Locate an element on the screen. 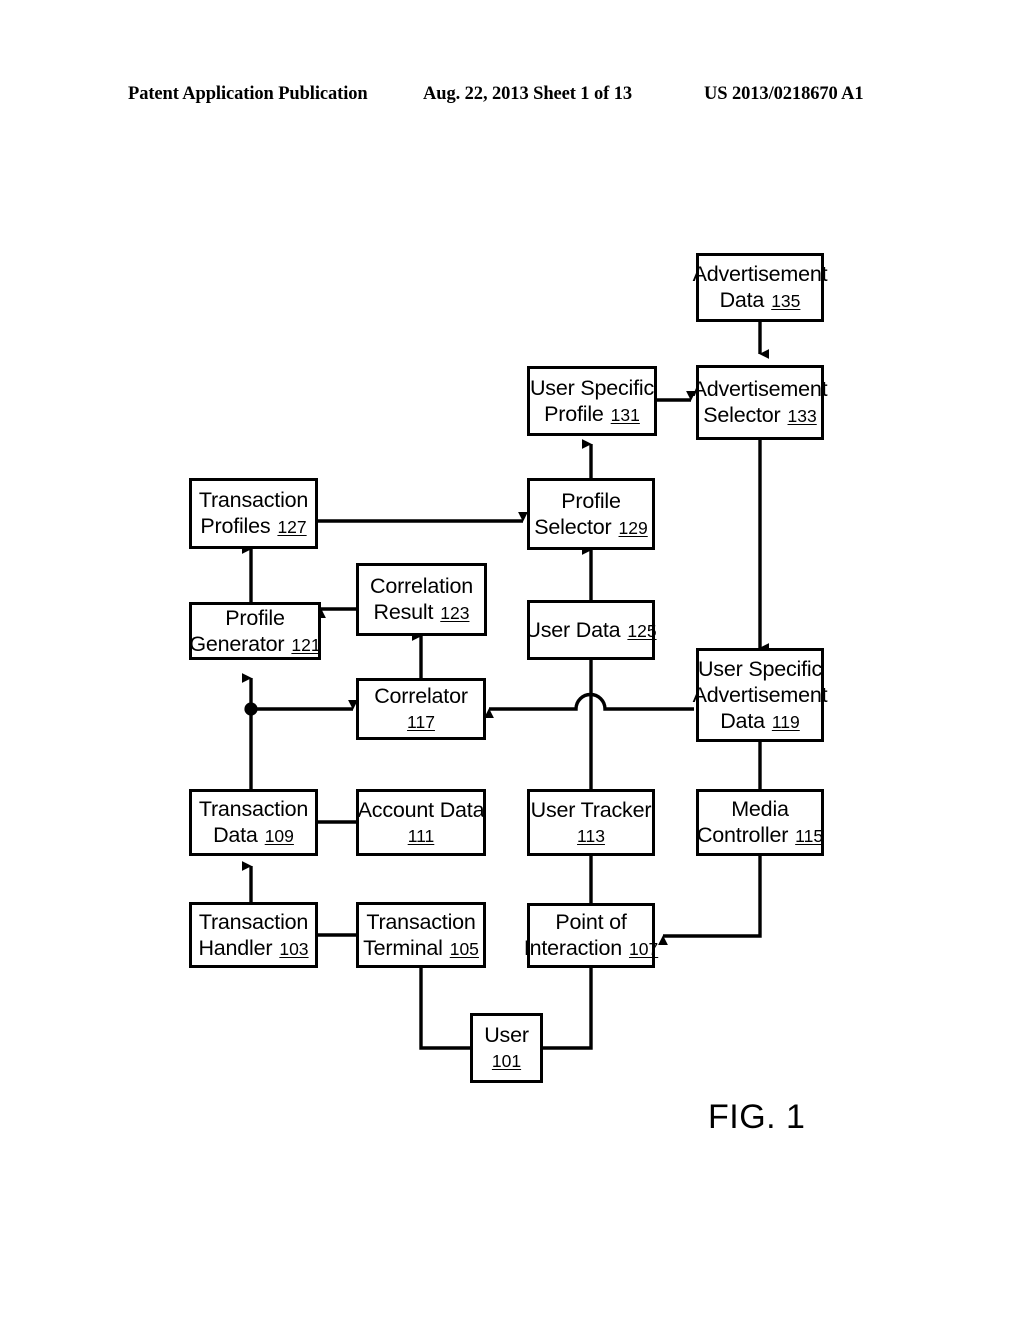 The width and height of the screenshot is (1024, 1320). figure-caption: FIG. 1 is located at coordinates (757, 1117).